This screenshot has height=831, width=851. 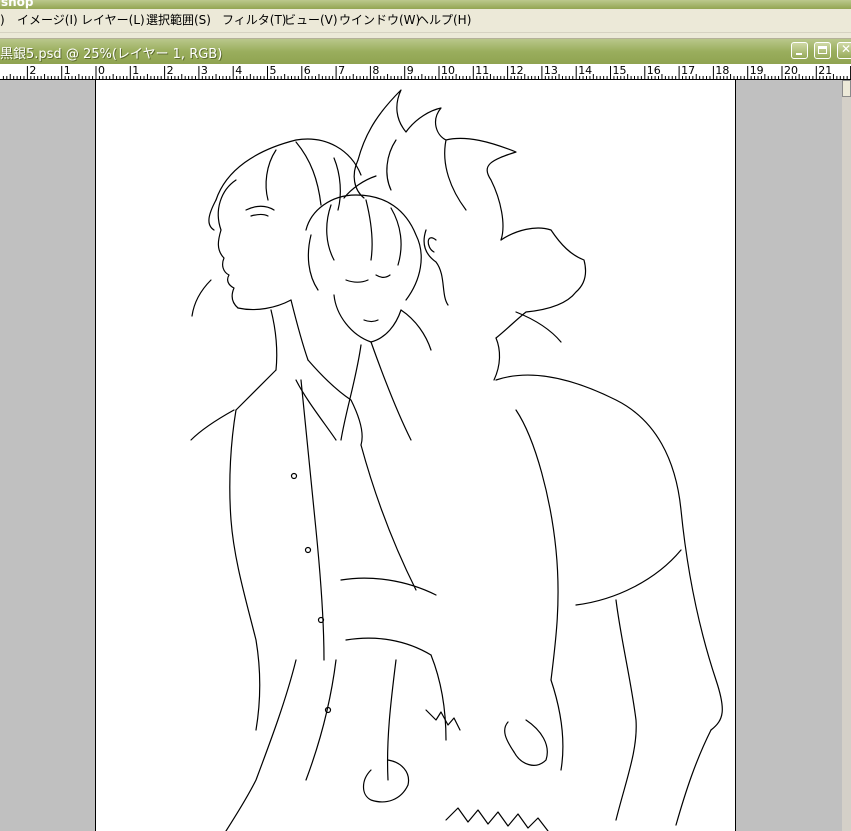 I want to click on ruler-label: 8, so click(x=375, y=70).